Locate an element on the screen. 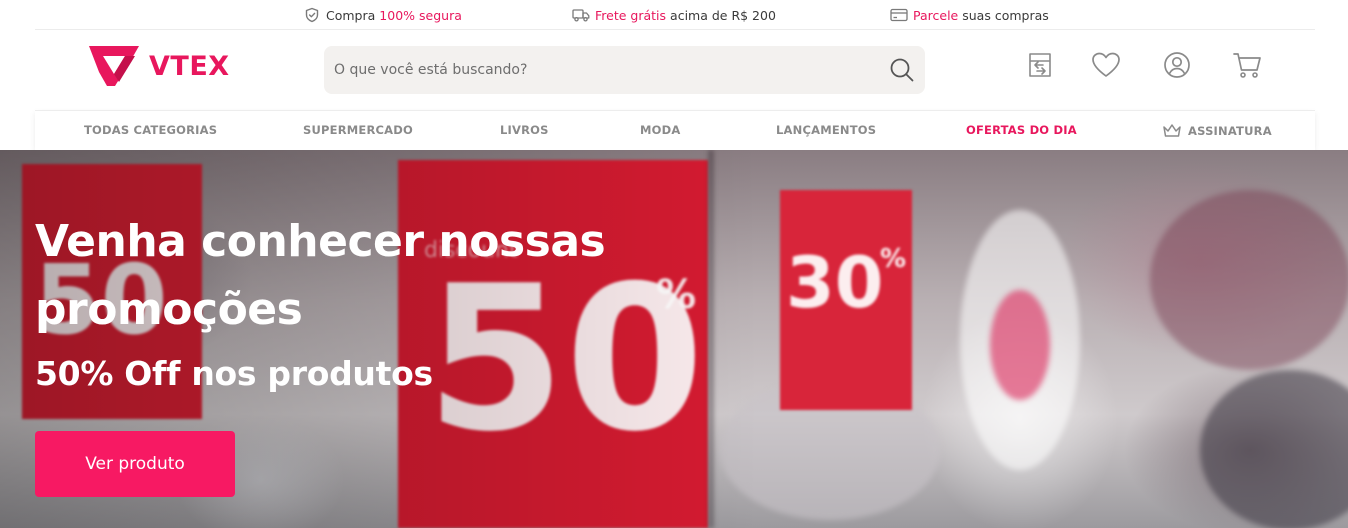  search-input is located at coordinates (604, 70).